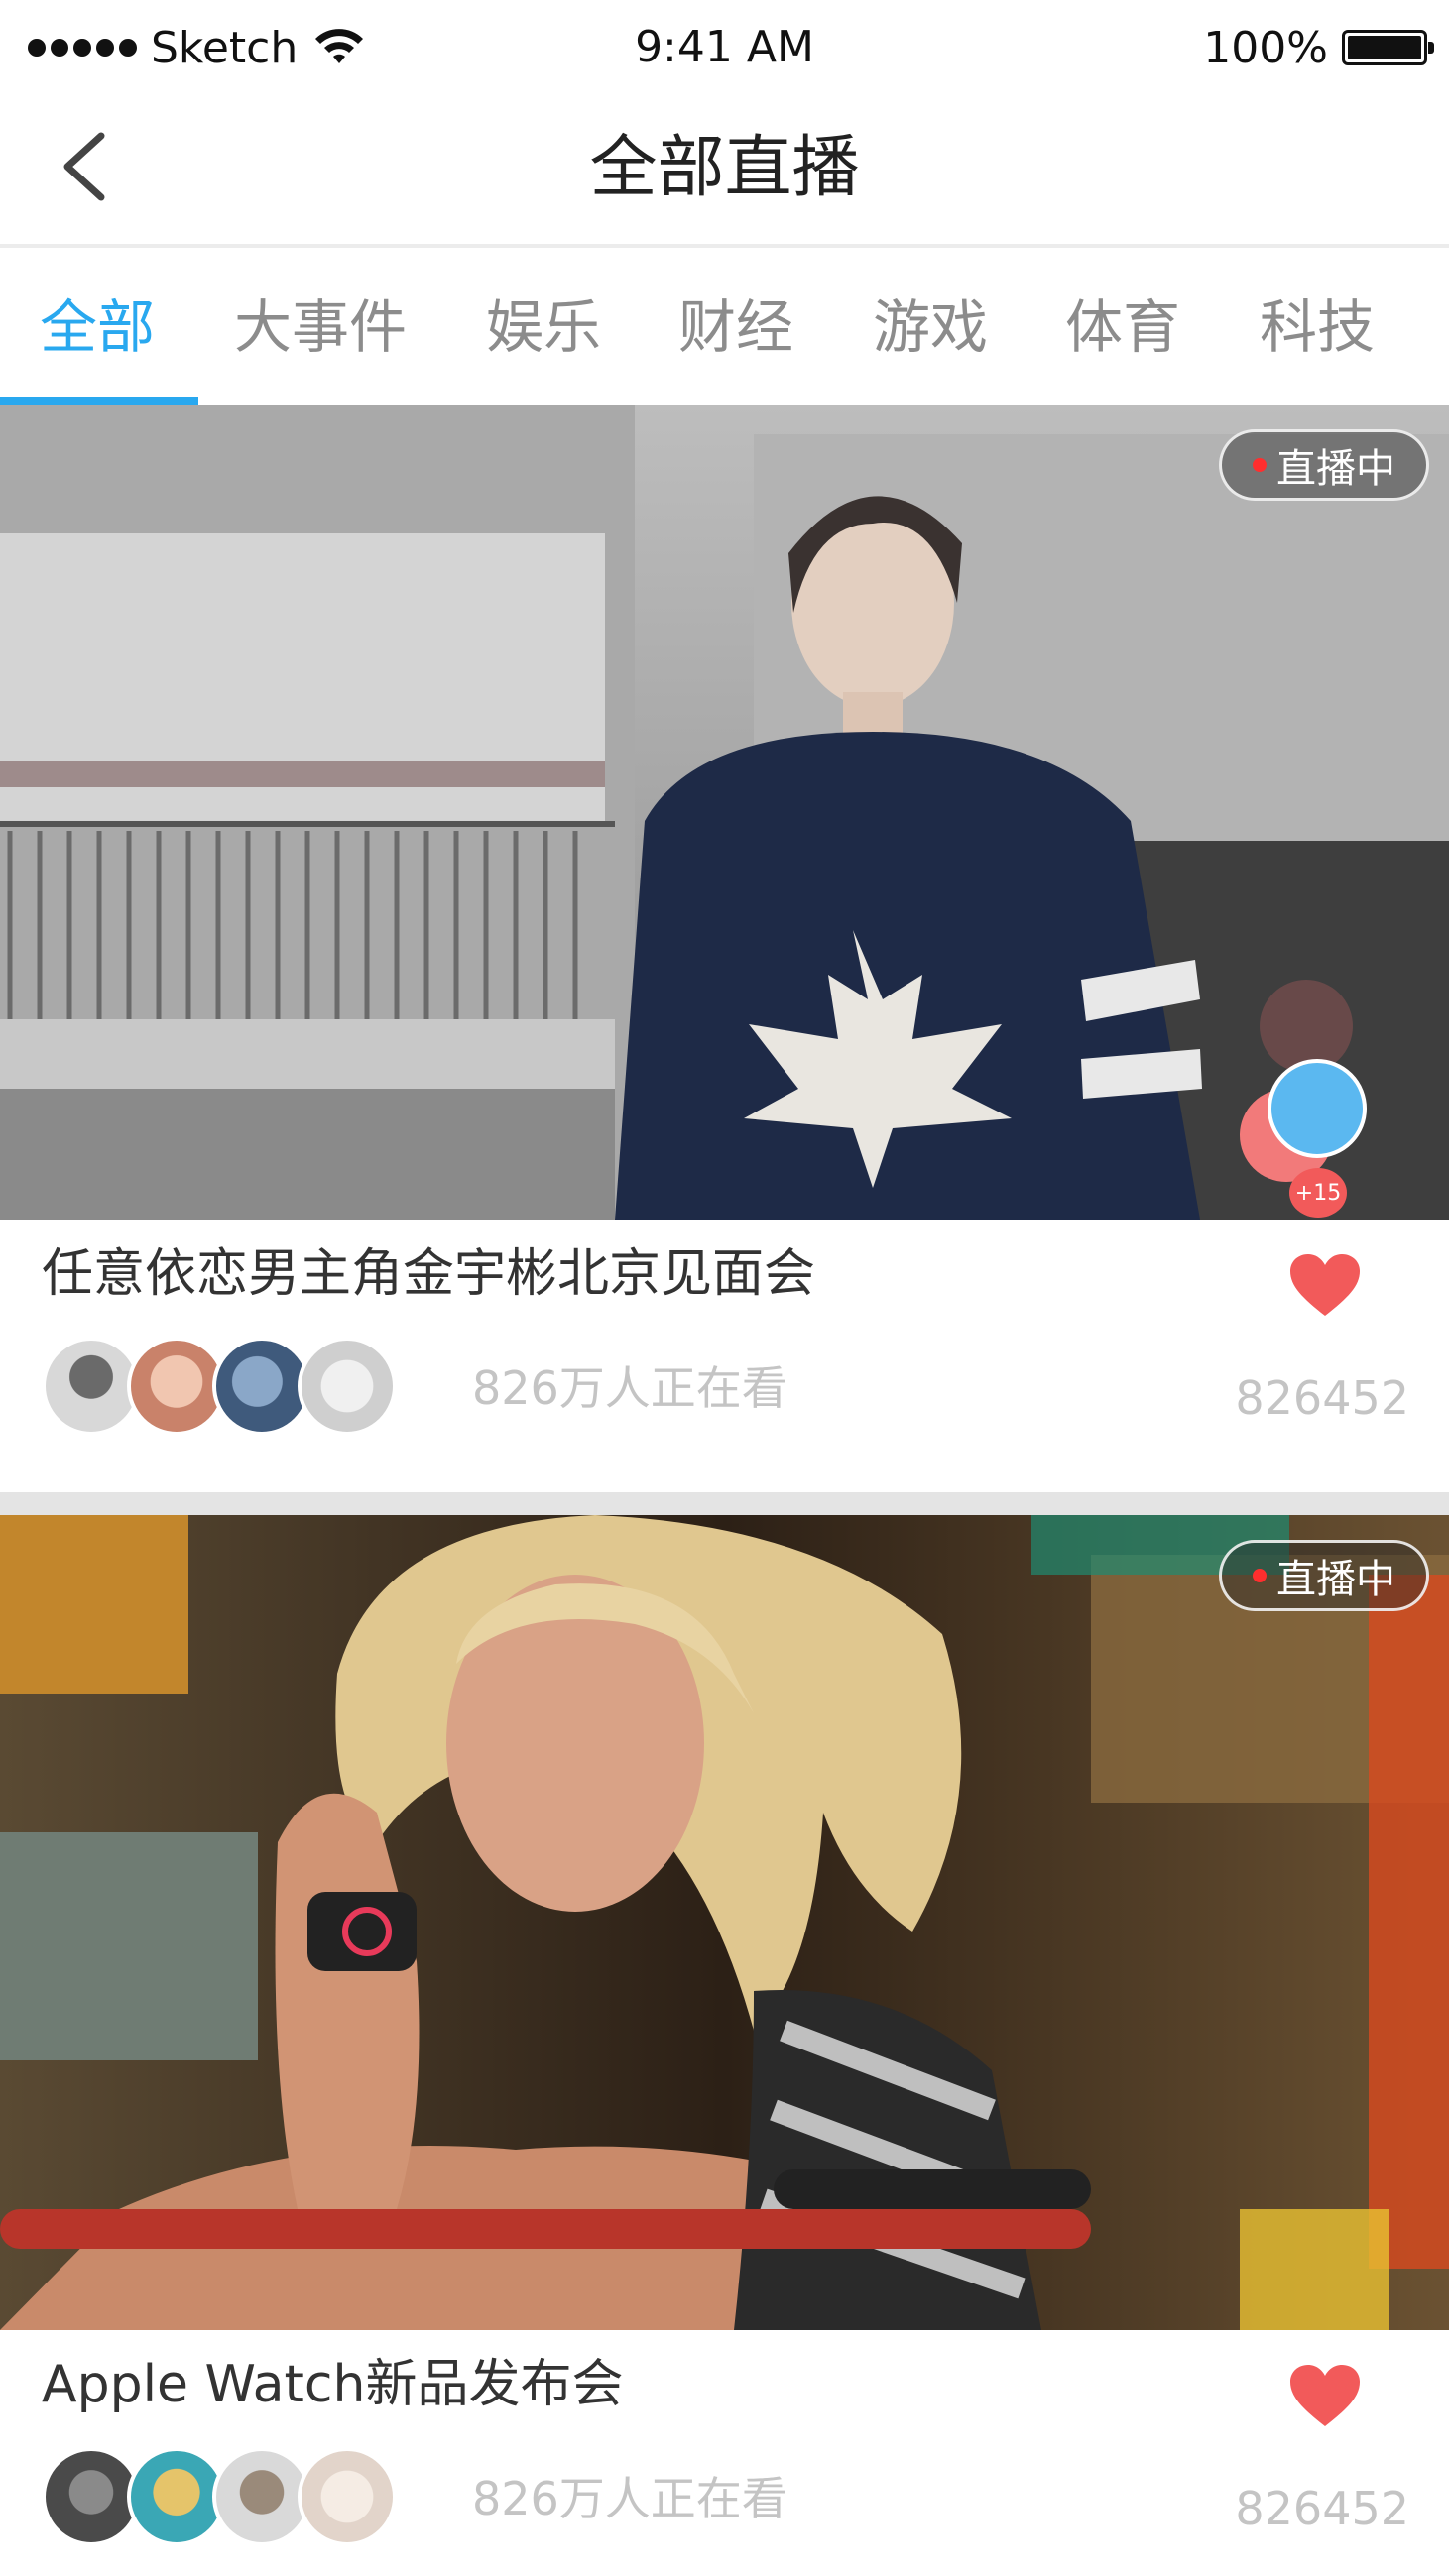  I want to click on active-tab-indicator, so click(99, 401).